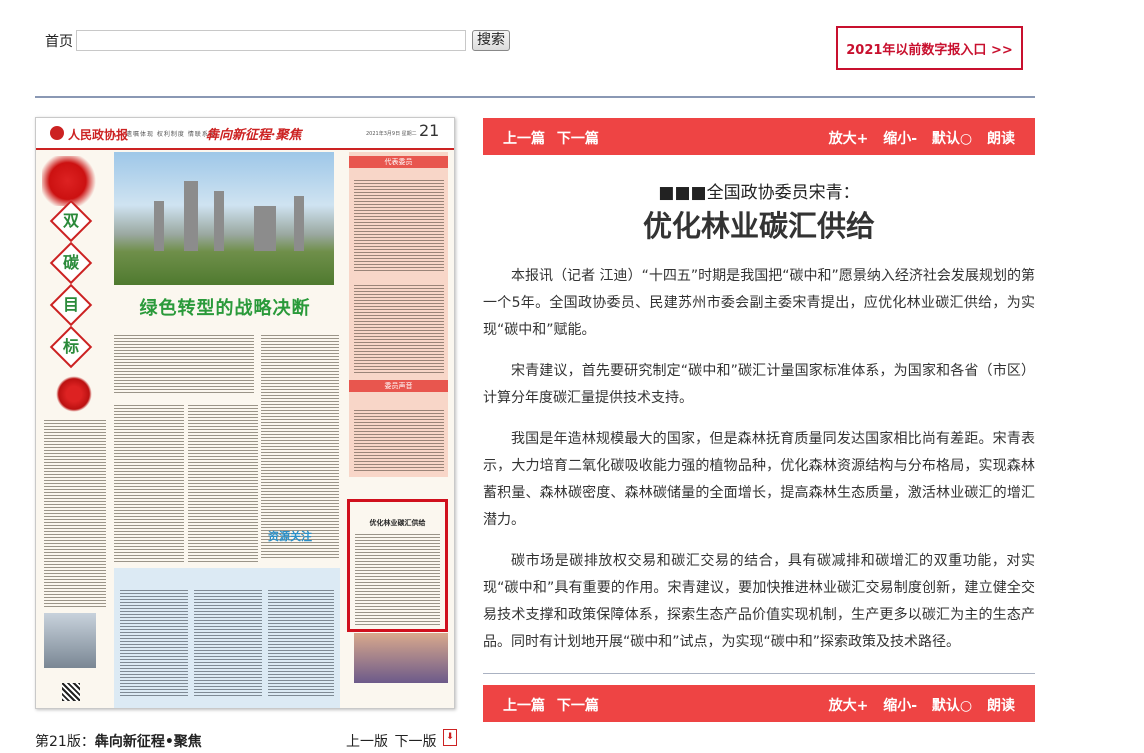 The image size is (1144, 753). Describe the element at coordinates (759, 673) in the screenshot. I see `article-bottom-divider` at that location.